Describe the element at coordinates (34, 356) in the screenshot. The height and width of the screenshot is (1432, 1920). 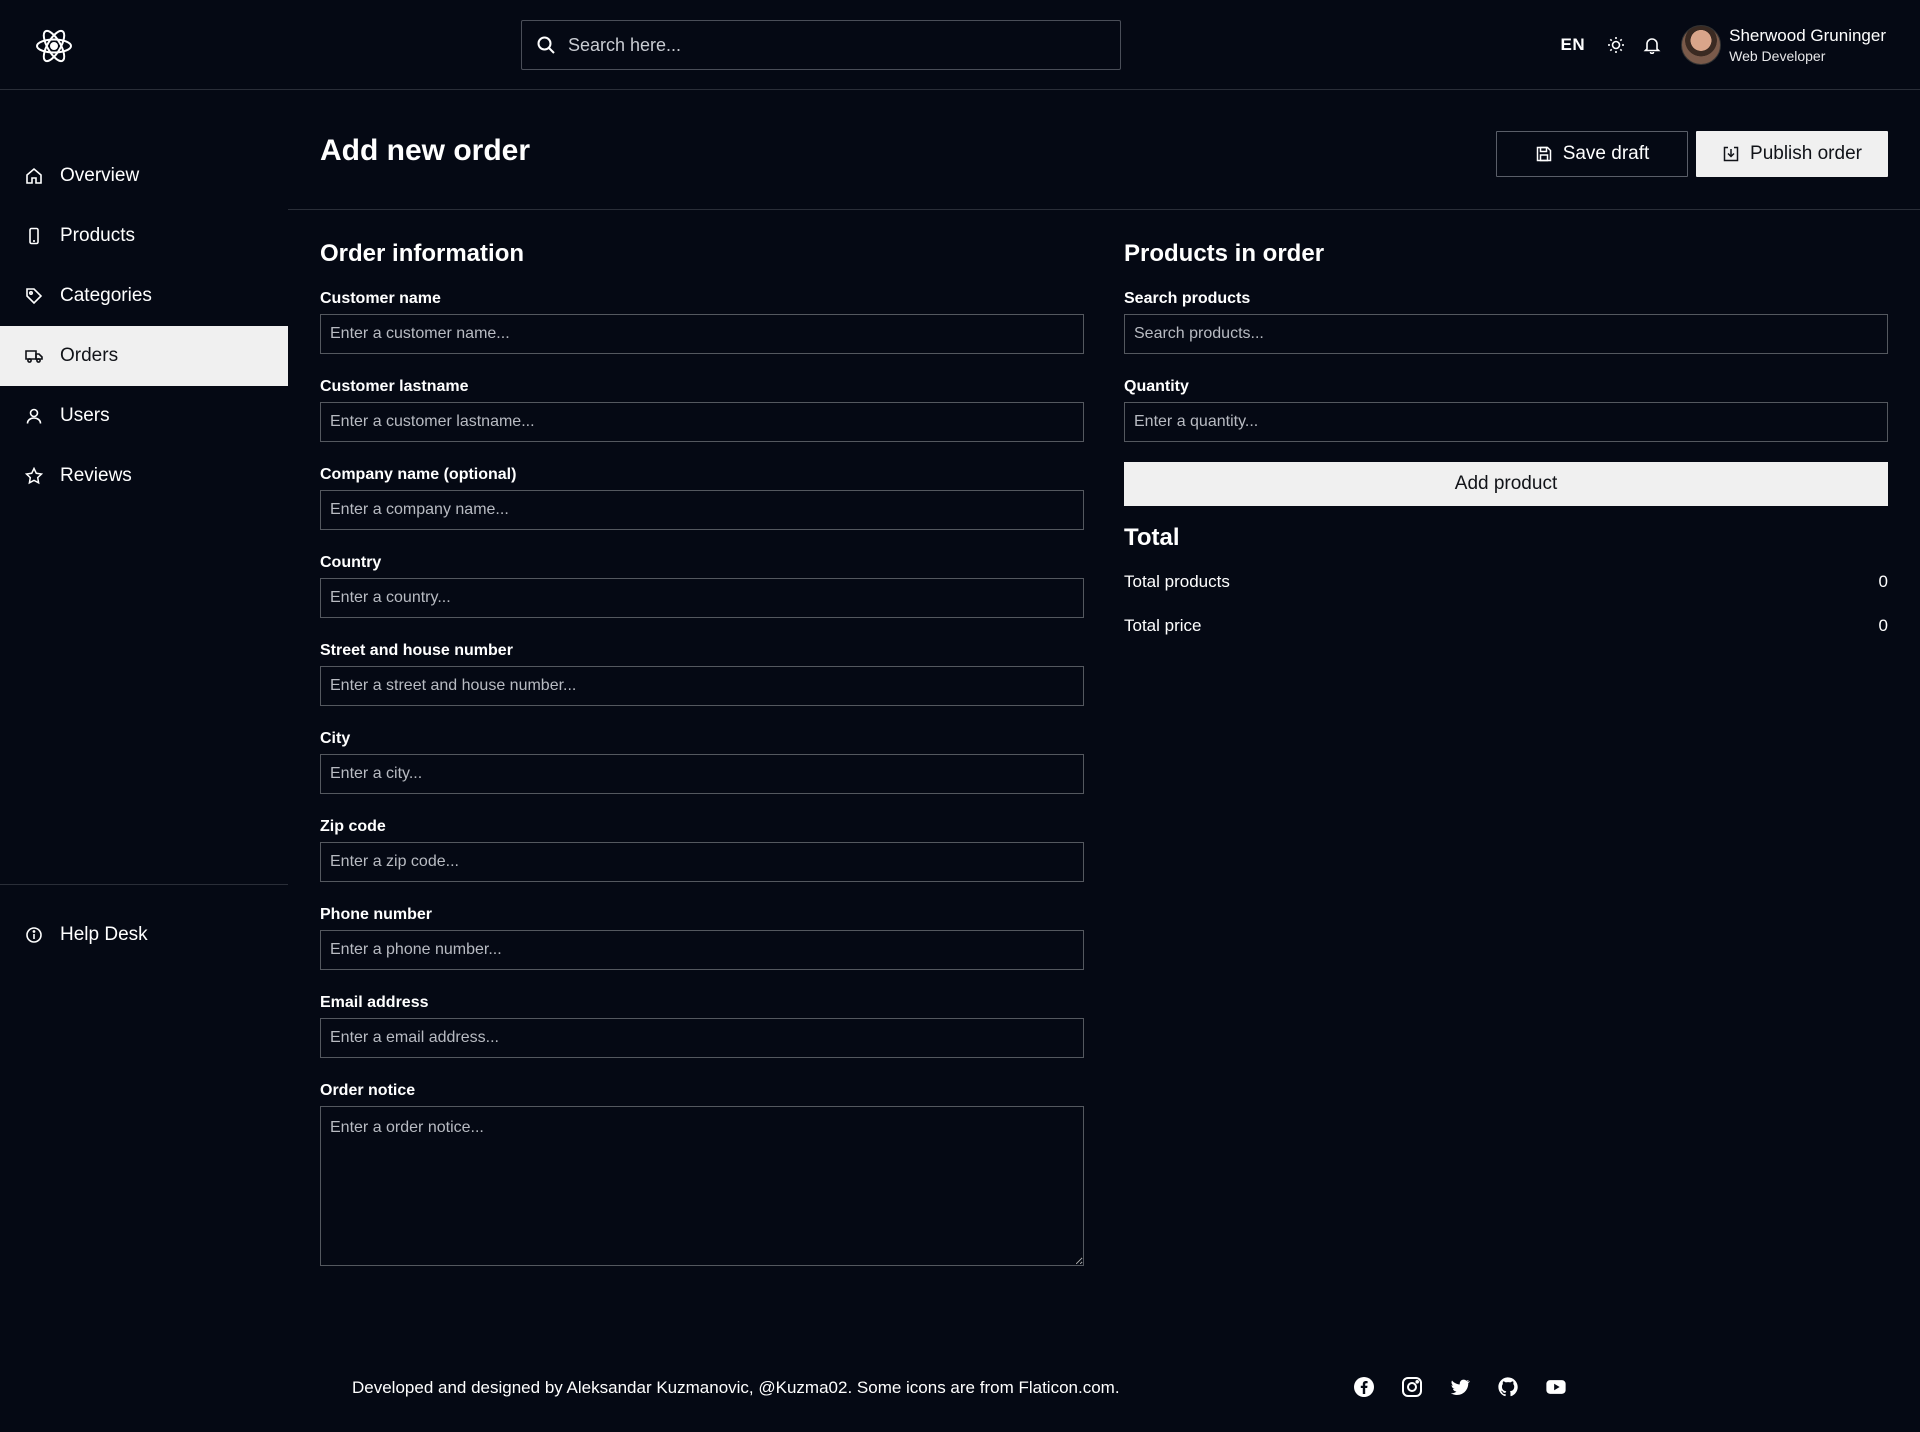
I see `truck-icon` at that location.